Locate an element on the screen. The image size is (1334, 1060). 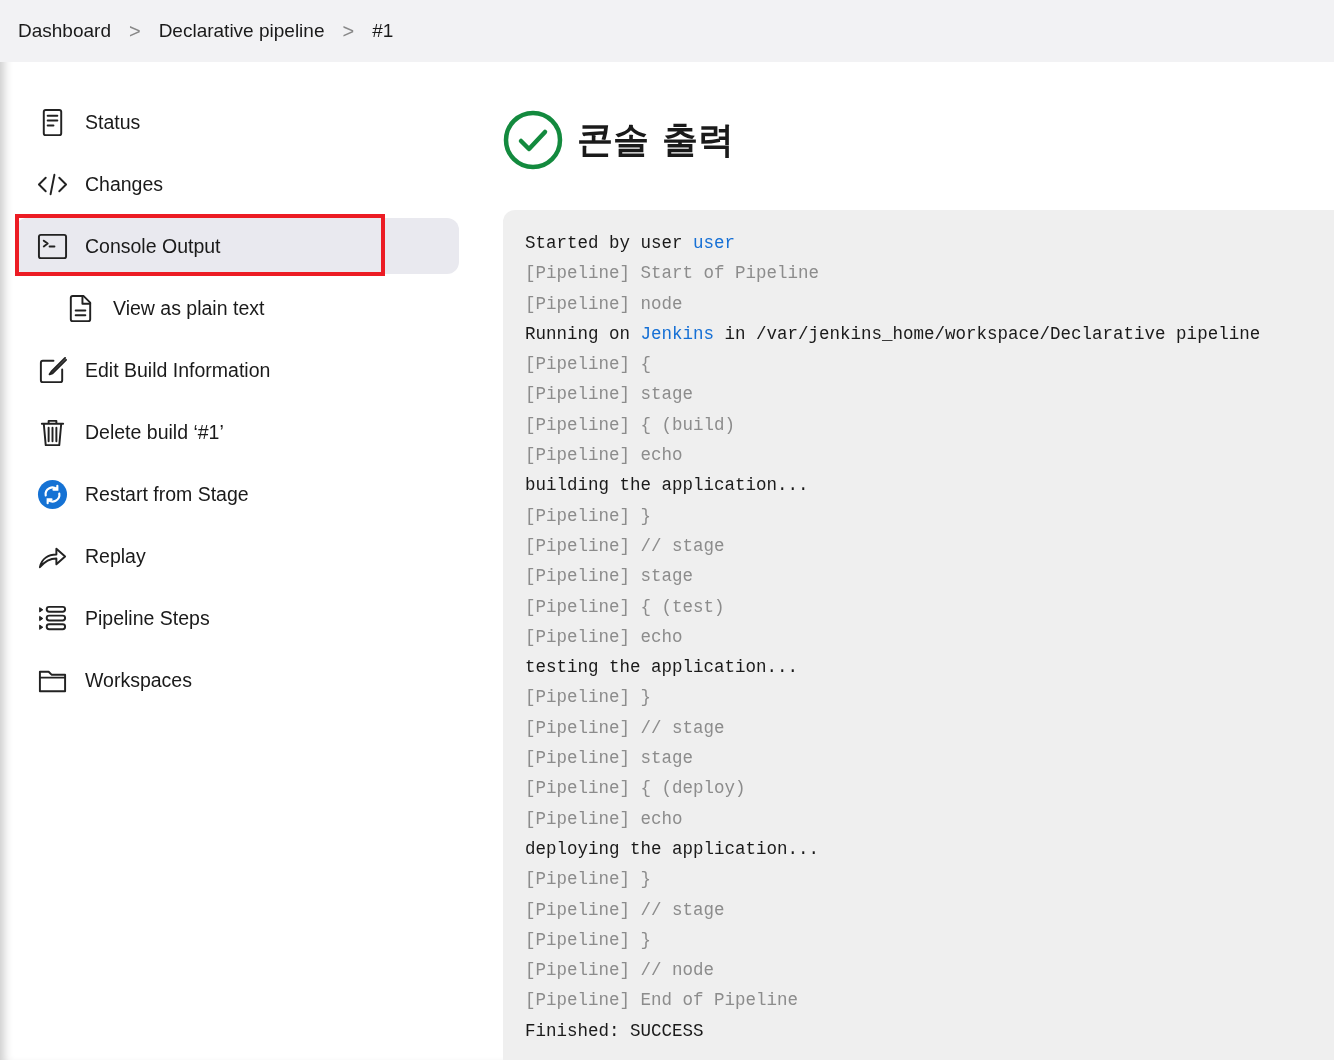
console-line: [Pipeline] node is located at coordinates (604, 304).